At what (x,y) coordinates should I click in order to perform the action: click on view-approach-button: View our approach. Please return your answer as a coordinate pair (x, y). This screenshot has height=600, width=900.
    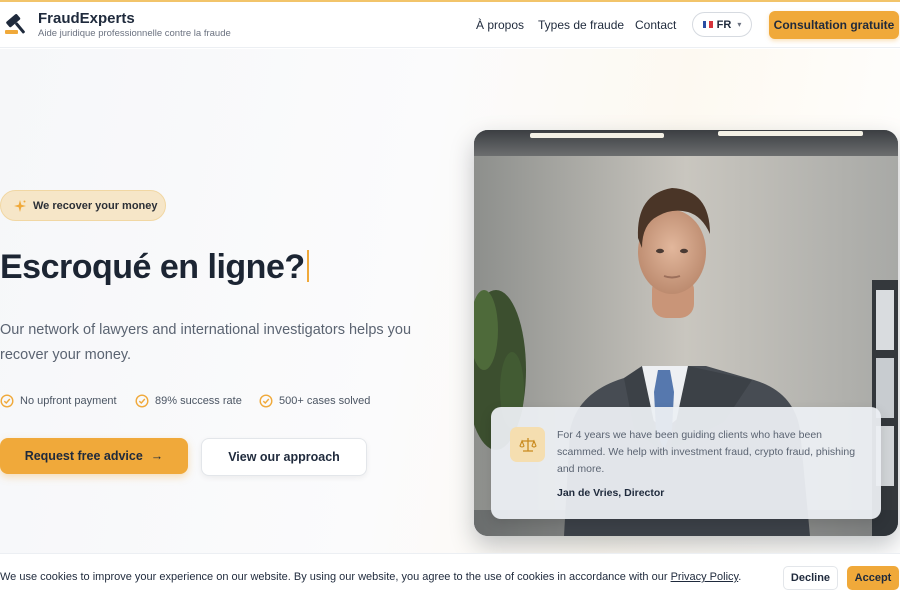
    Looking at the image, I should click on (284, 457).